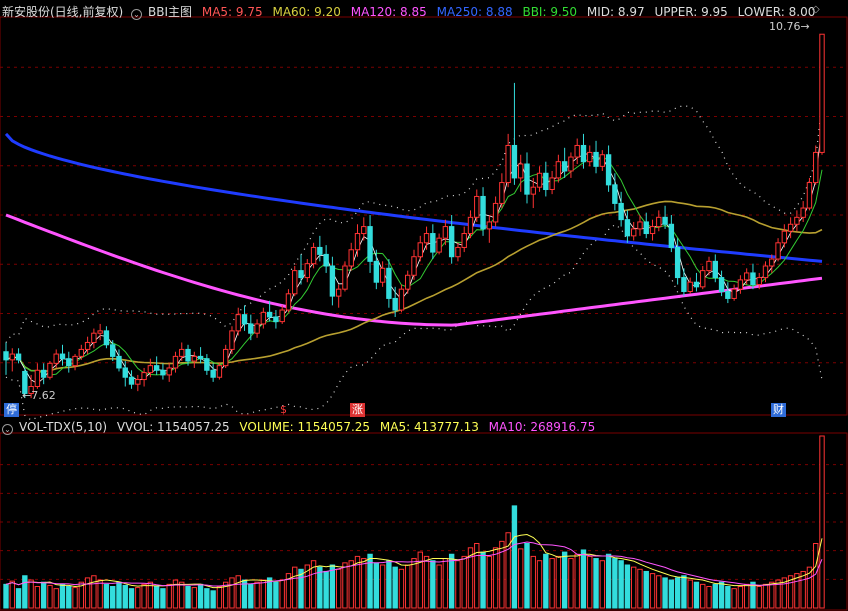 The width and height of the screenshot is (848, 611). What do you see at coordinates (63, 427) in the screenshot?
I see `volume-title: VOL-TDX(5,10)` at bounding box center [63, 427].